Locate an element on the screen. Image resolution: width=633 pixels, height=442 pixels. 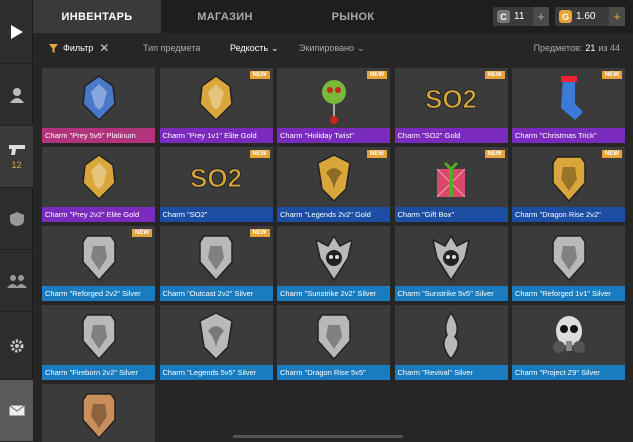
gift-box-icon is located at coordinates (451, 179).